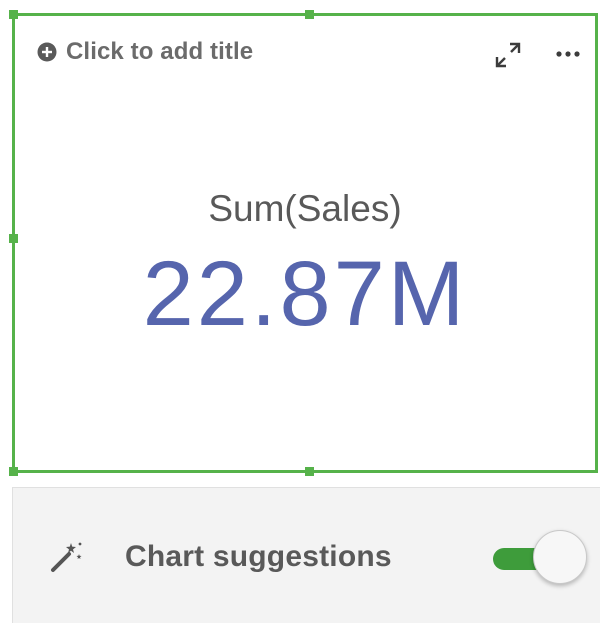 The image size is (600, 623). Describe the element at coordinates (305, 294) in the screenshot. I see `kpi-measure-value: 22.87M` at that location.